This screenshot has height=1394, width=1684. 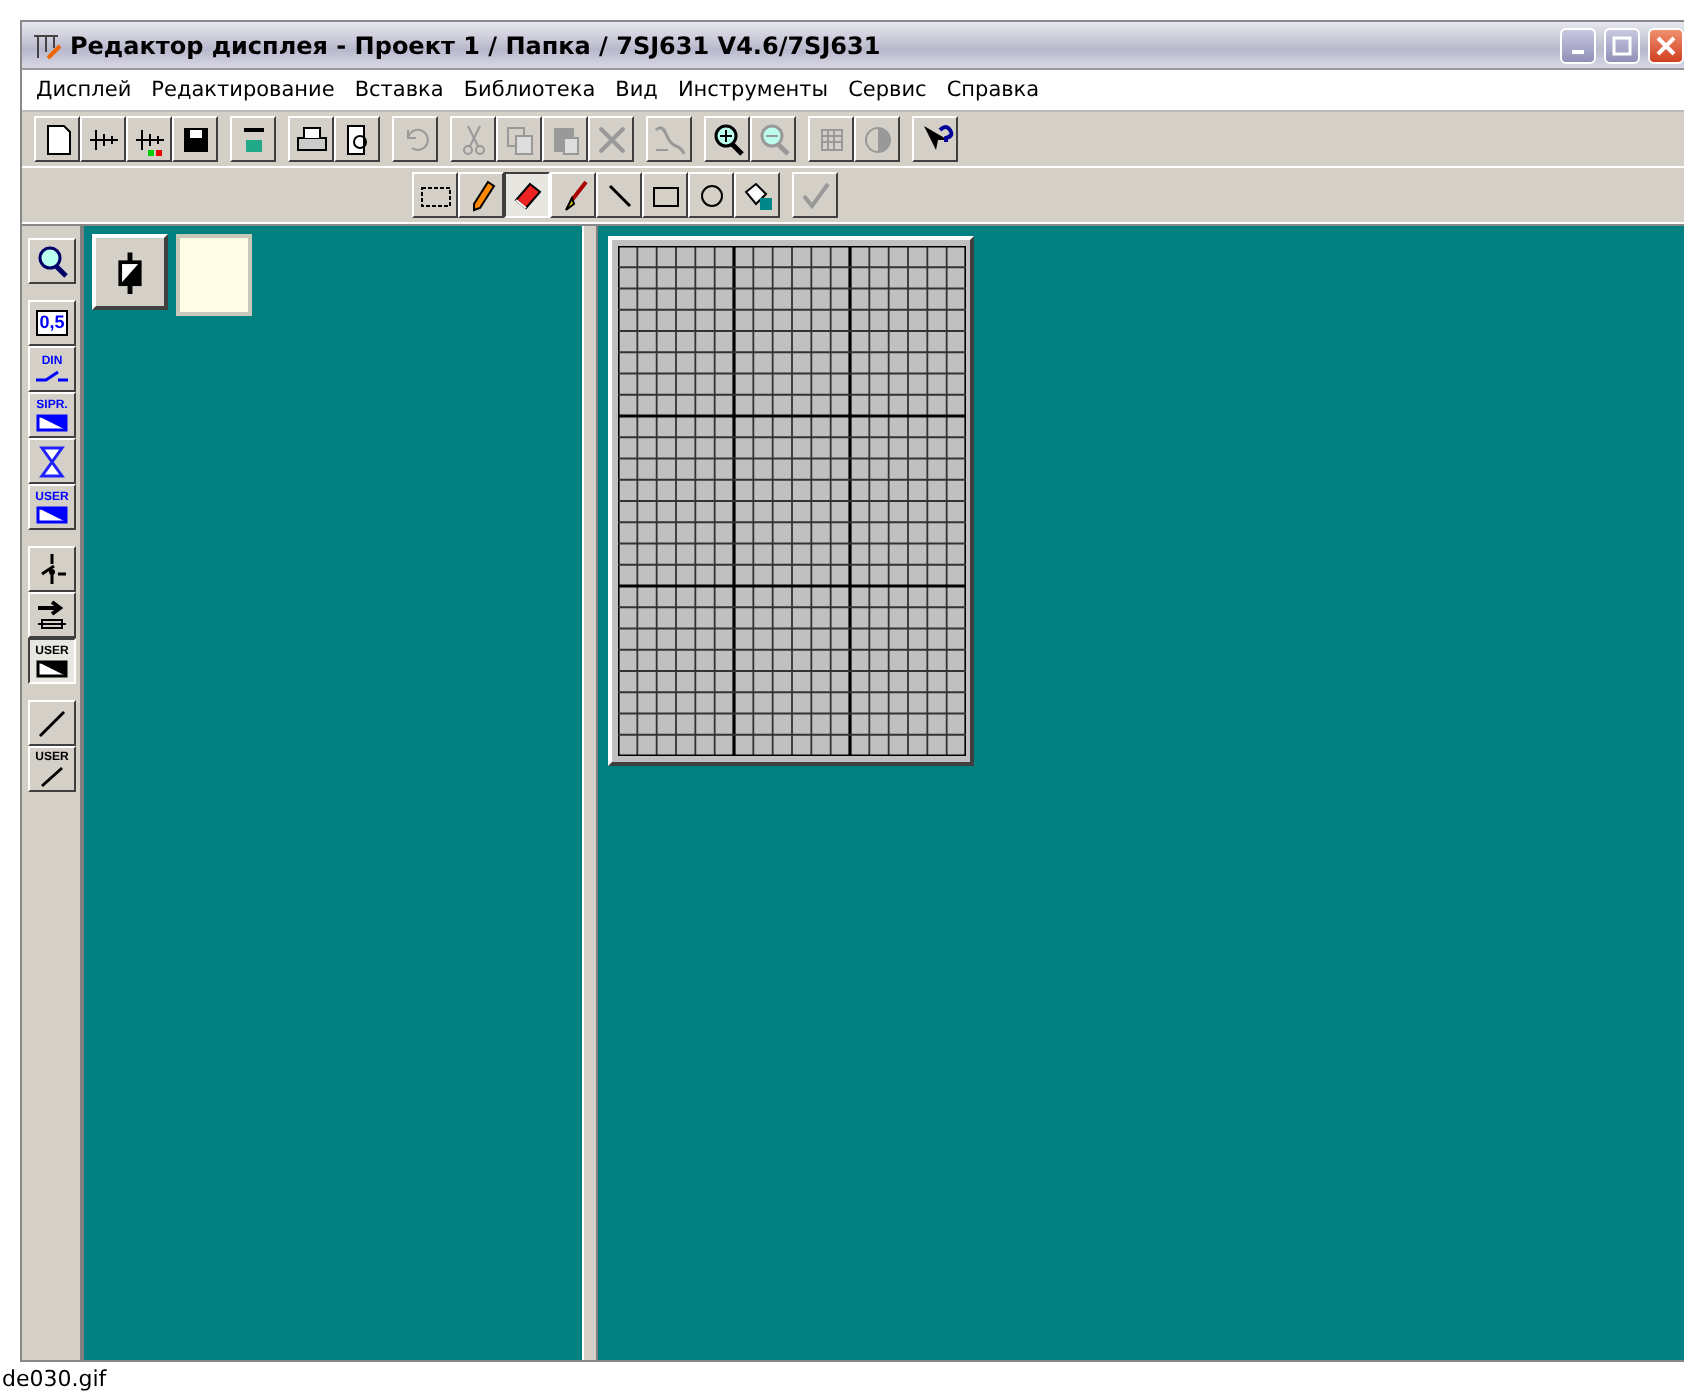 What do you see at coordinates (54, 1378) in the screenshot?
I see `image-caption: de030.gif` at bounding box center [54, 1378].